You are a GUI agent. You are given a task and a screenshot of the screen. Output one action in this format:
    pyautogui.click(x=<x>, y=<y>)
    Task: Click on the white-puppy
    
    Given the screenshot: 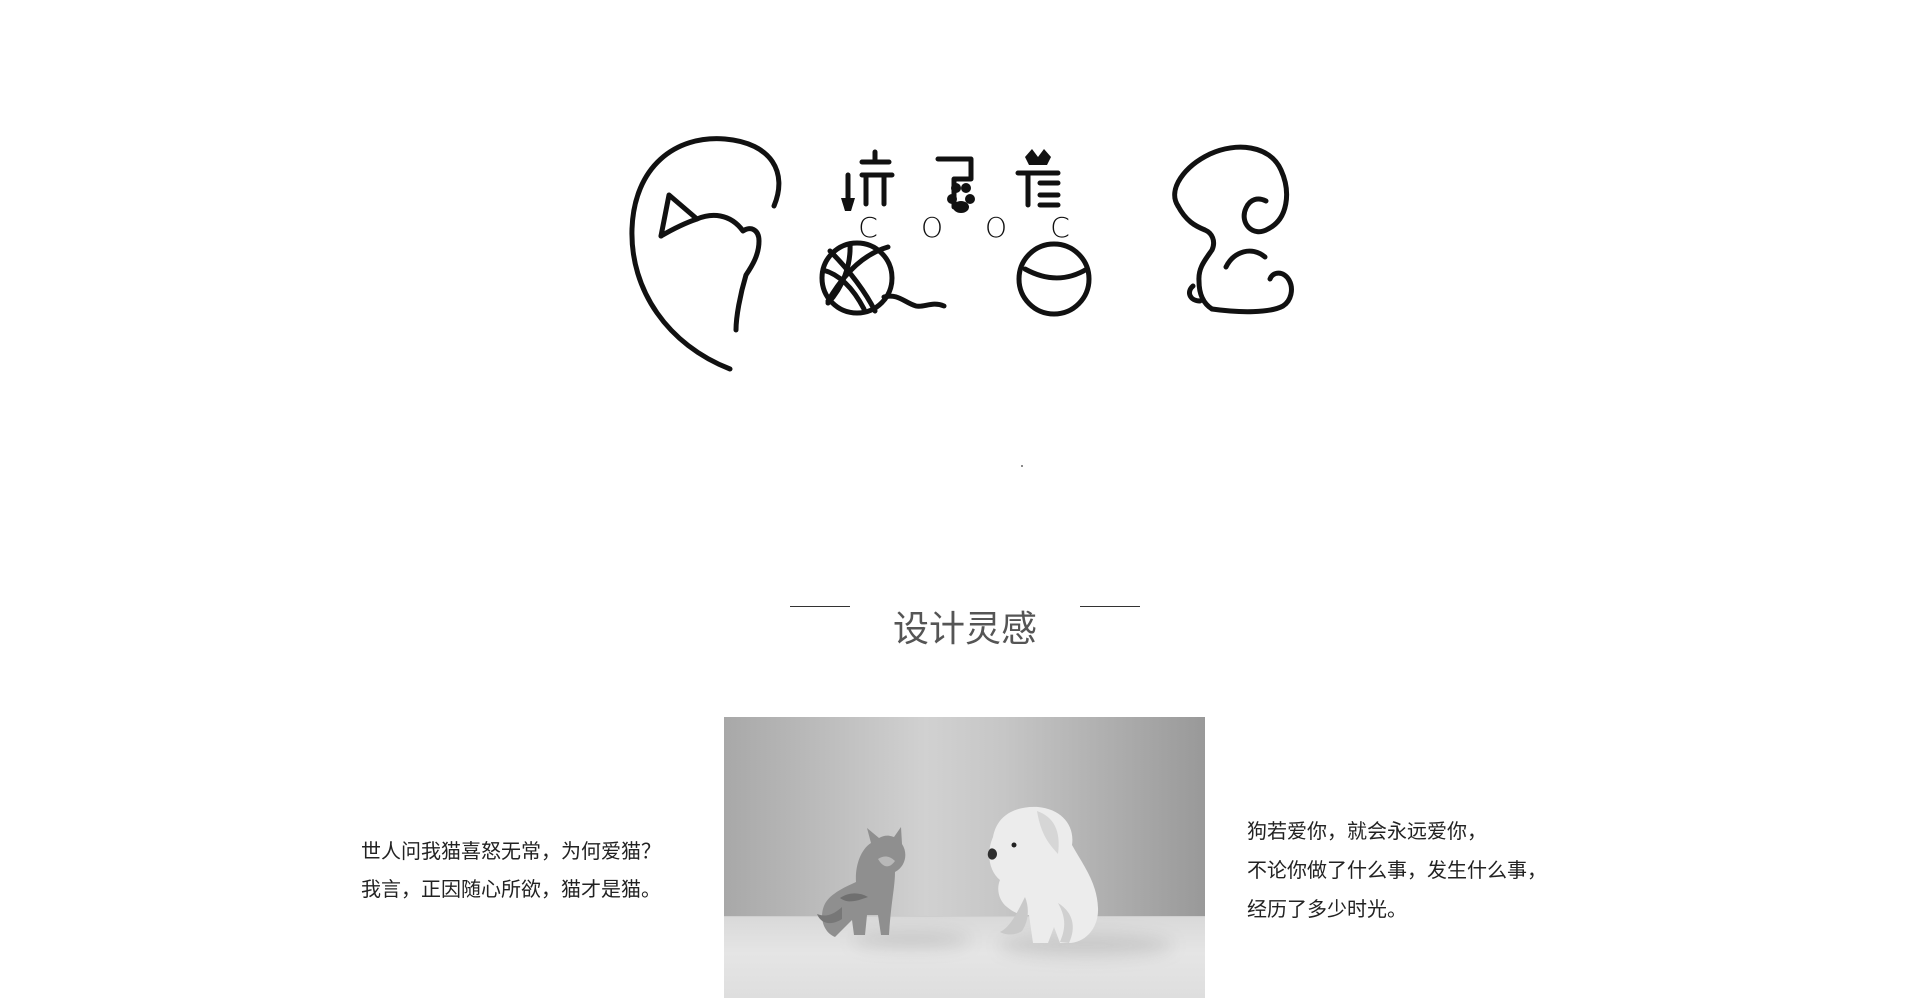 What is the action you would take?
    pyautogui.click(x=1043, y=874)
    